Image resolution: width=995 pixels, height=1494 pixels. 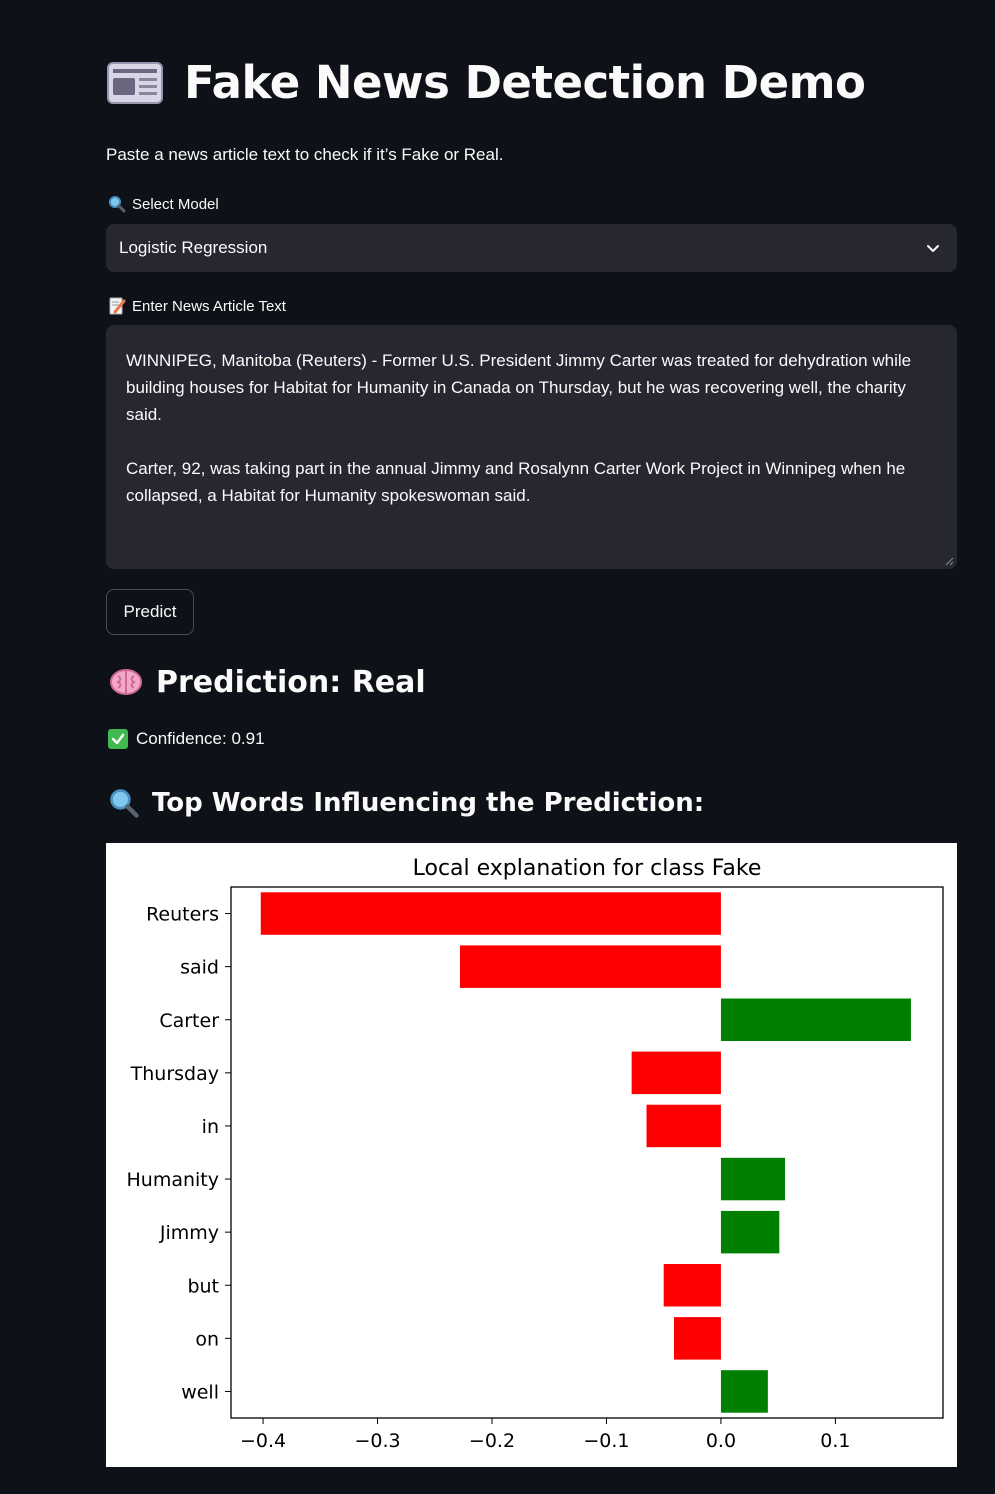 I want to click on xtick-label: −0.3, so click(x=377, y=1441).